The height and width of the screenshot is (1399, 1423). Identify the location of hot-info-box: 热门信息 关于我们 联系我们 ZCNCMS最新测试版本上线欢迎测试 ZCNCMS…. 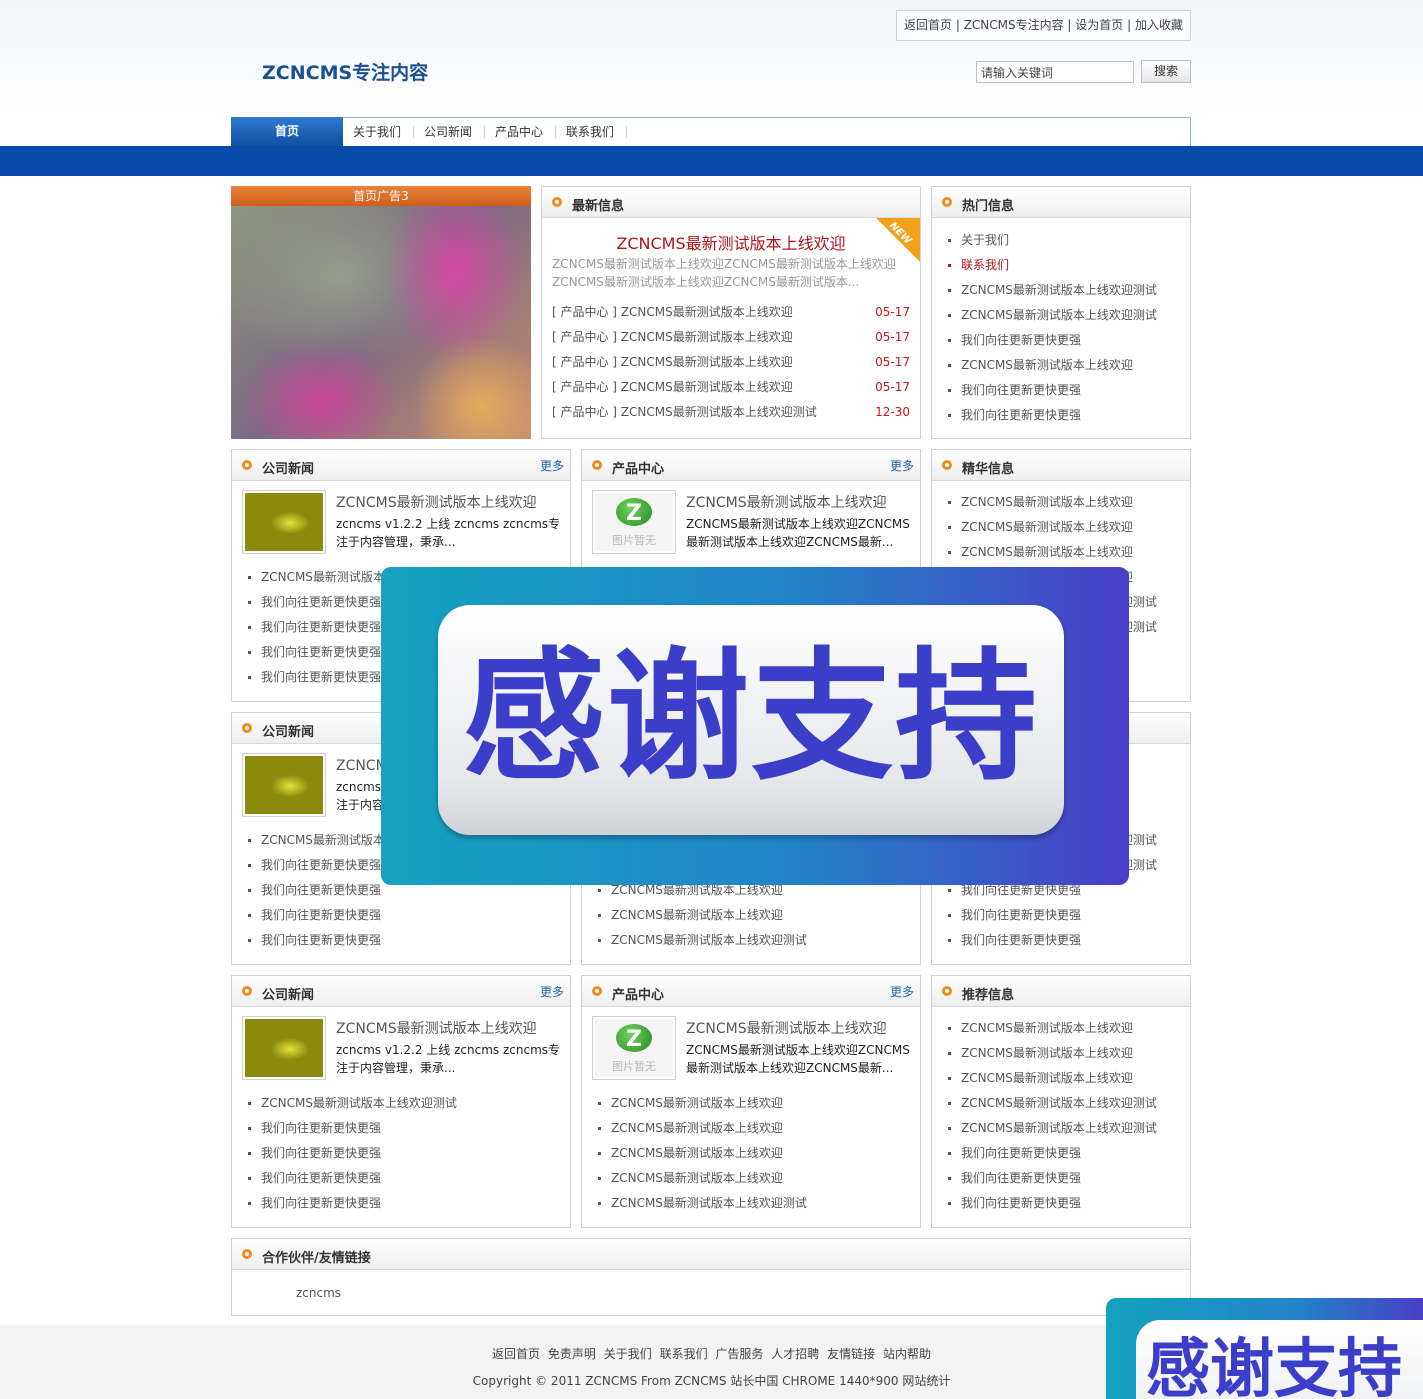
(1061, 312).